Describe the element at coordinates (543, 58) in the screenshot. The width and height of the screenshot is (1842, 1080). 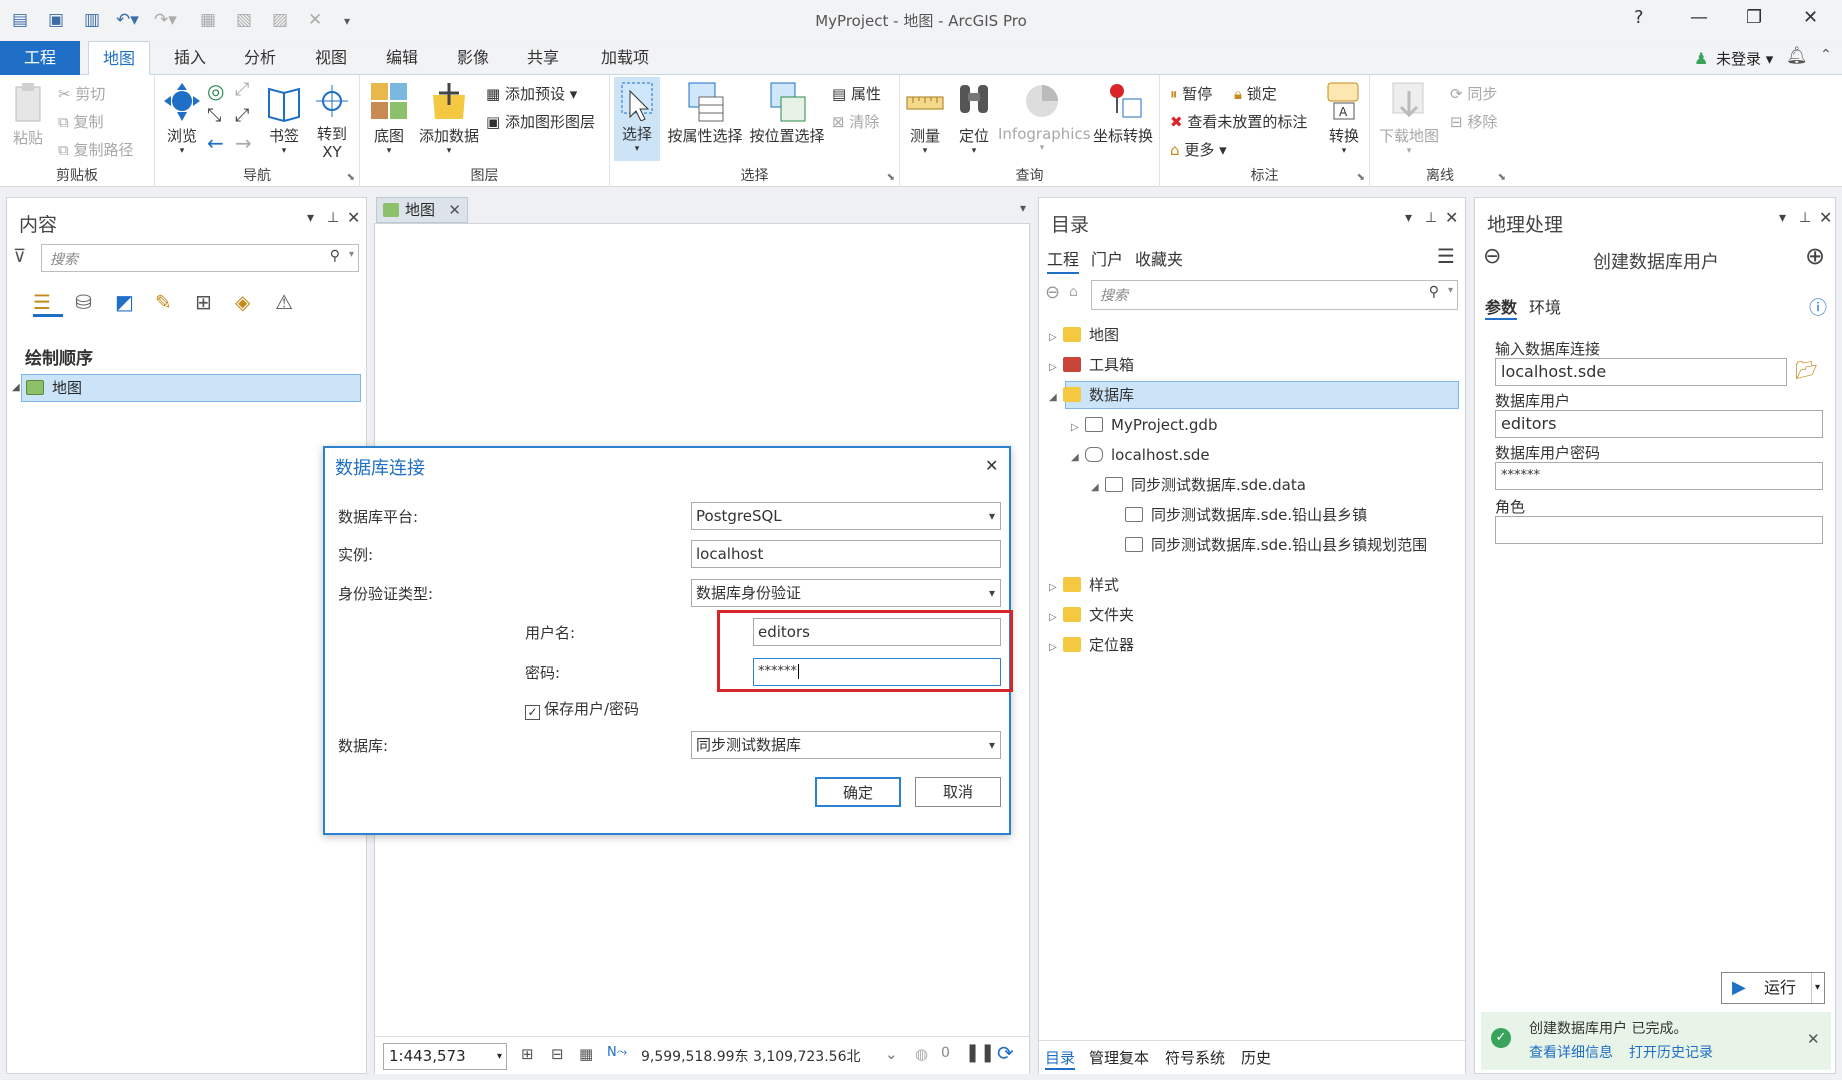
I see `tab-share: 共享` at that location.